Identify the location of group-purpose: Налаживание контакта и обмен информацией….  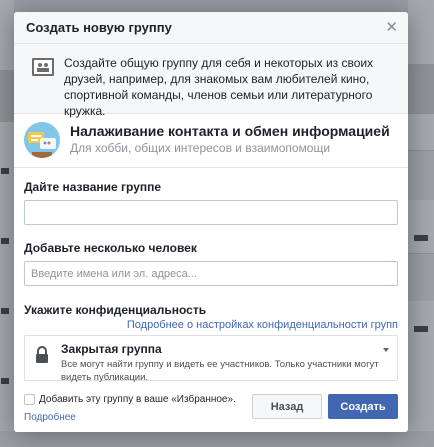
(211, 141).